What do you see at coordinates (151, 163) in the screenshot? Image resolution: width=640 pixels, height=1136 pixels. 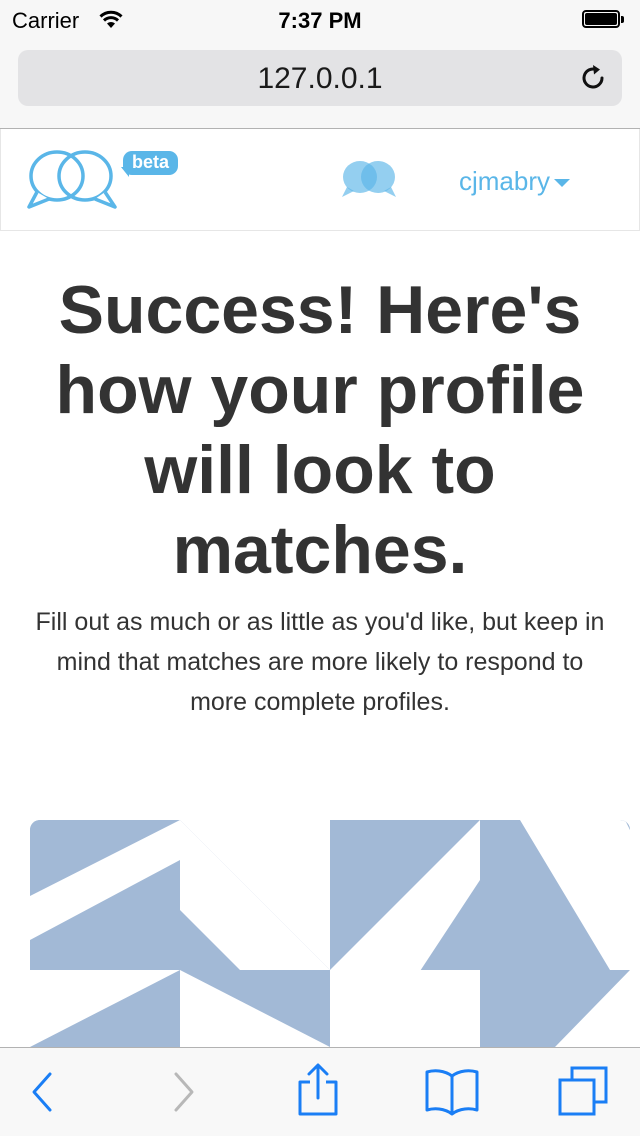 I see `beta-badge: beta` at bounding box center [151, 163].